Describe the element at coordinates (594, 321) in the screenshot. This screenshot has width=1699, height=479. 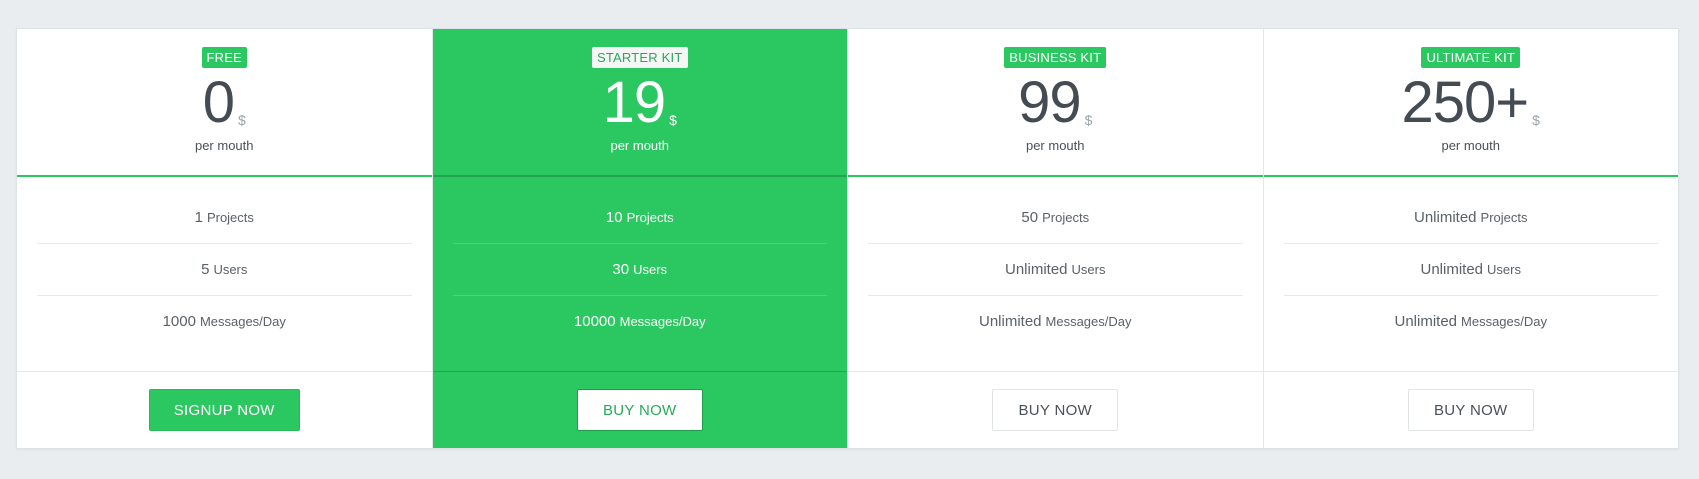
I see `feature-value: 10000` at that location.